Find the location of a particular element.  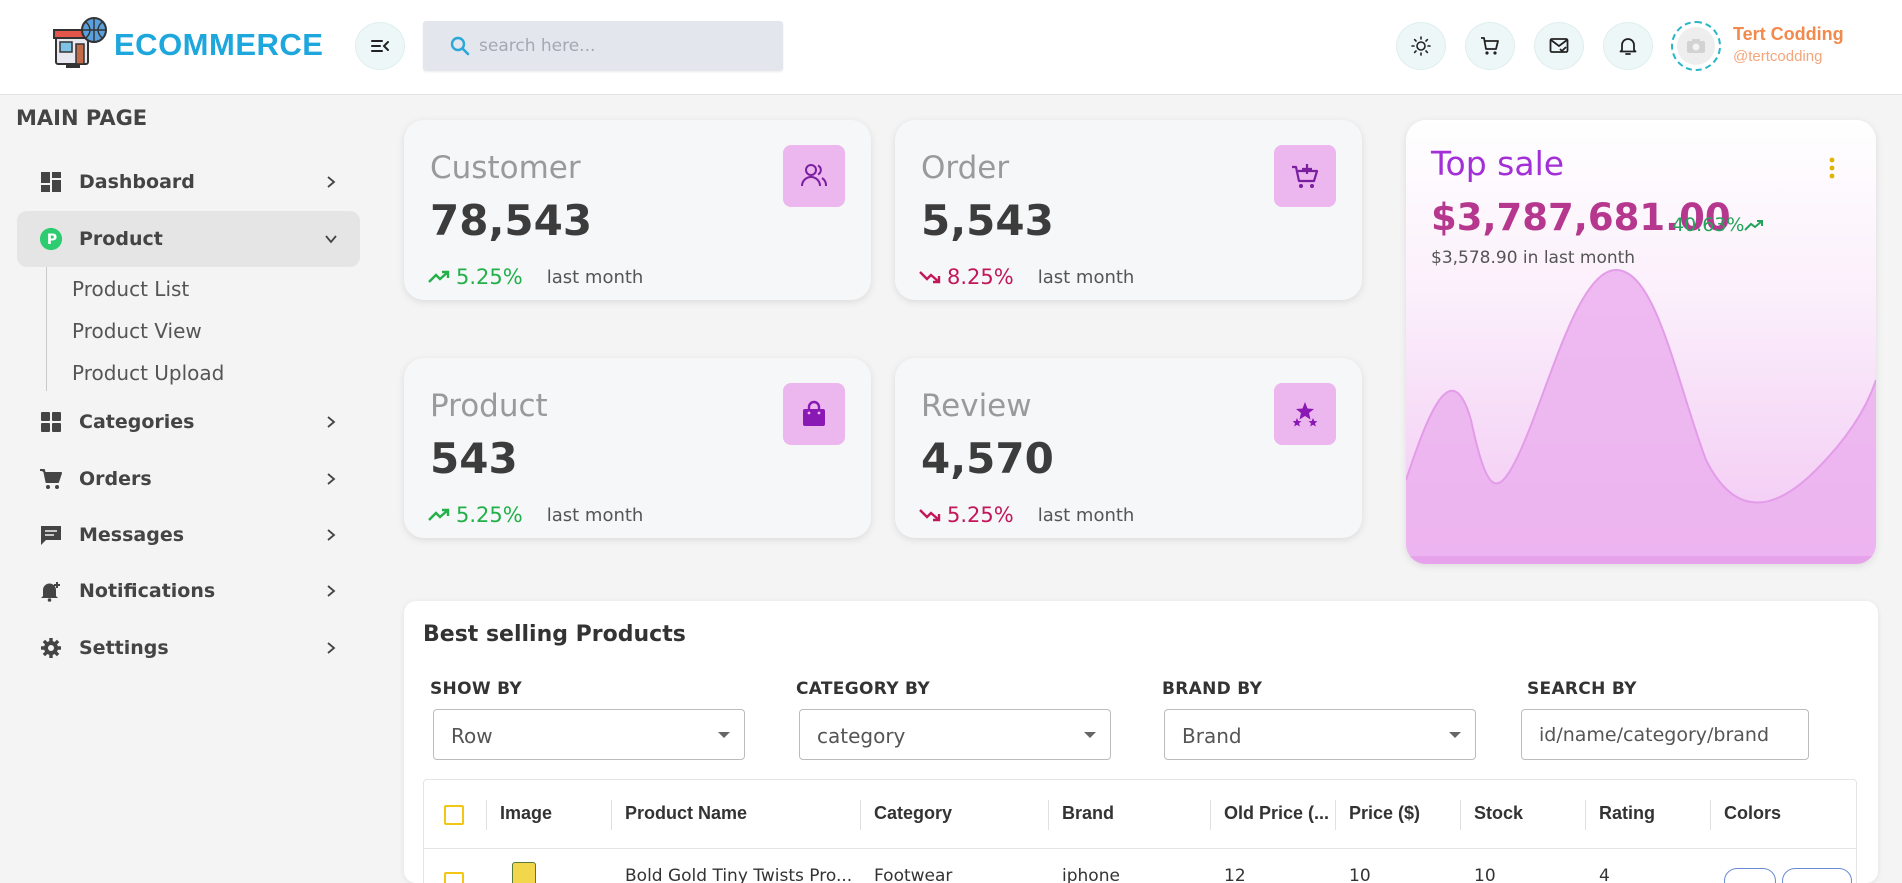

column-header-price: Price ($) is located at coordinates (1384, 813).